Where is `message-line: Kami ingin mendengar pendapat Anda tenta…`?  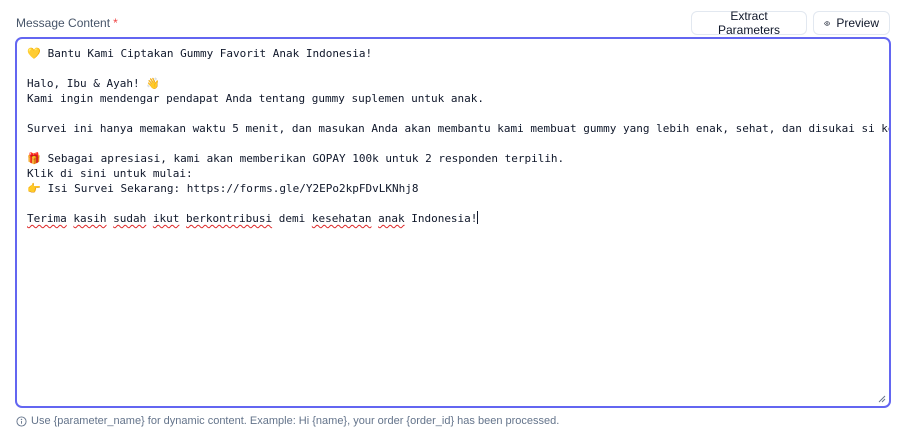
message-line: Kami ingin mendengar pendapat Anda tenta… is located at coordinates (453, 98).